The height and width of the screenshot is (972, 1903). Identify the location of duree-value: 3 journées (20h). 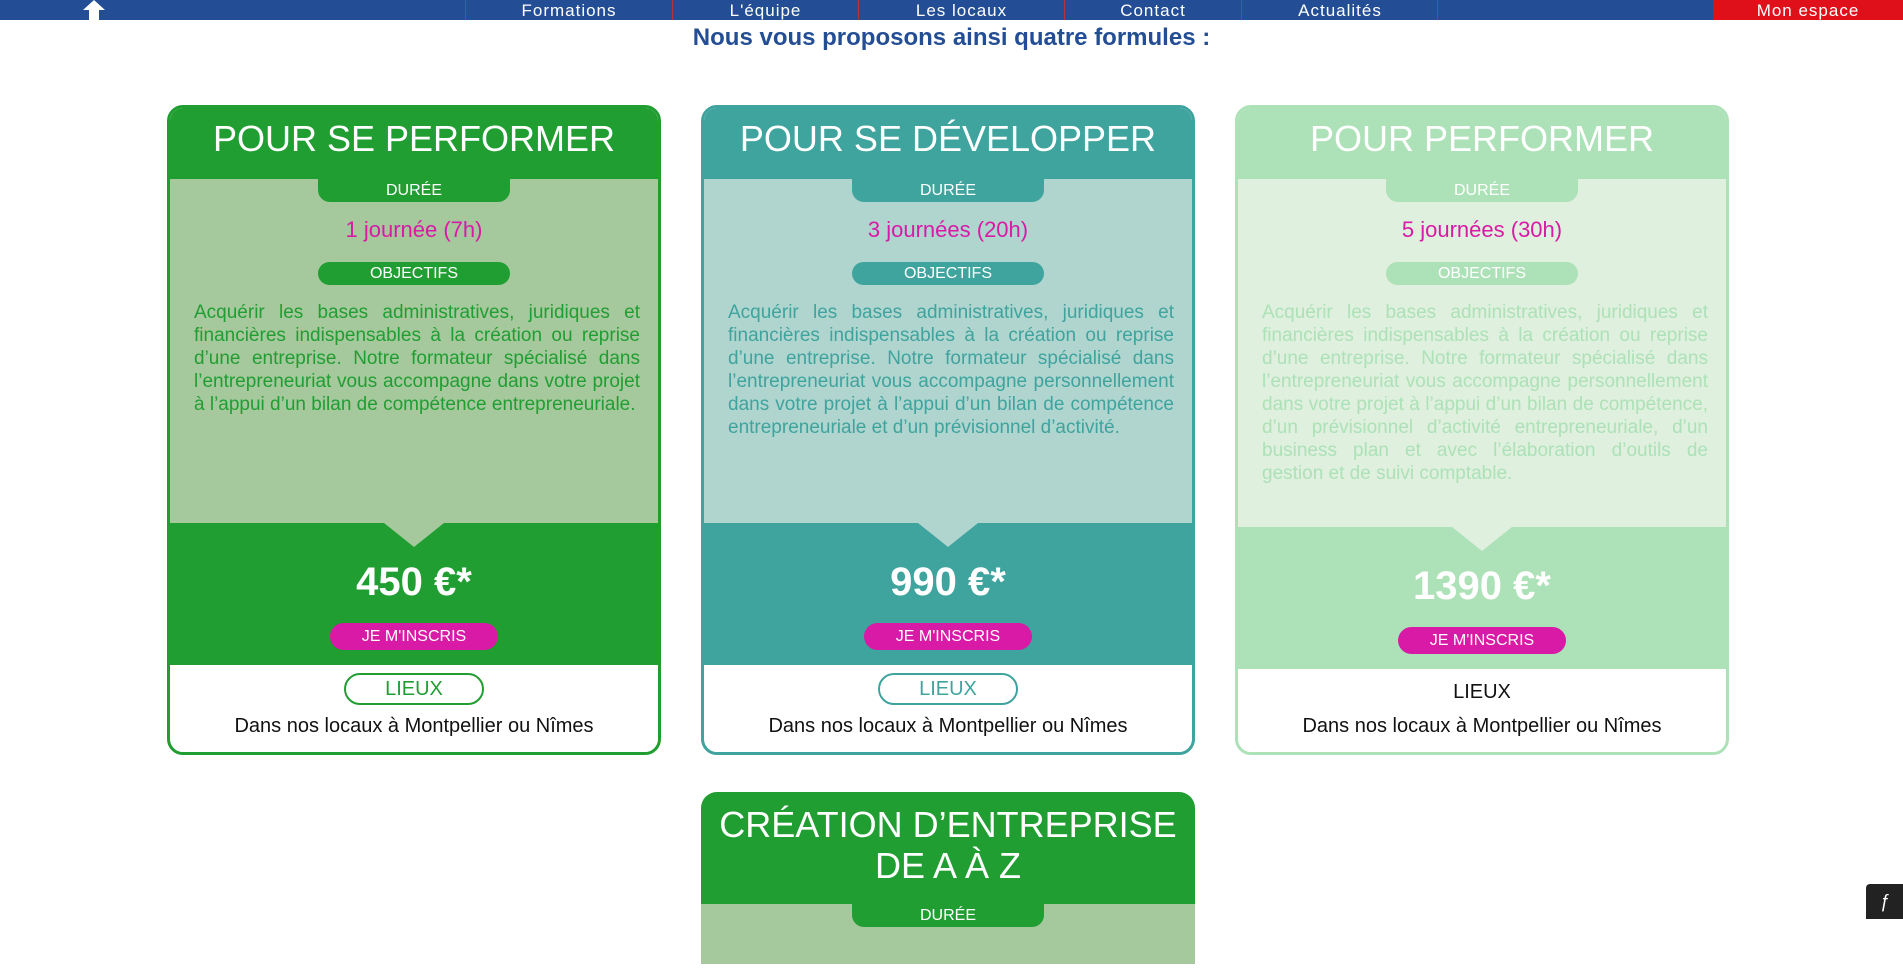
(948, 229).